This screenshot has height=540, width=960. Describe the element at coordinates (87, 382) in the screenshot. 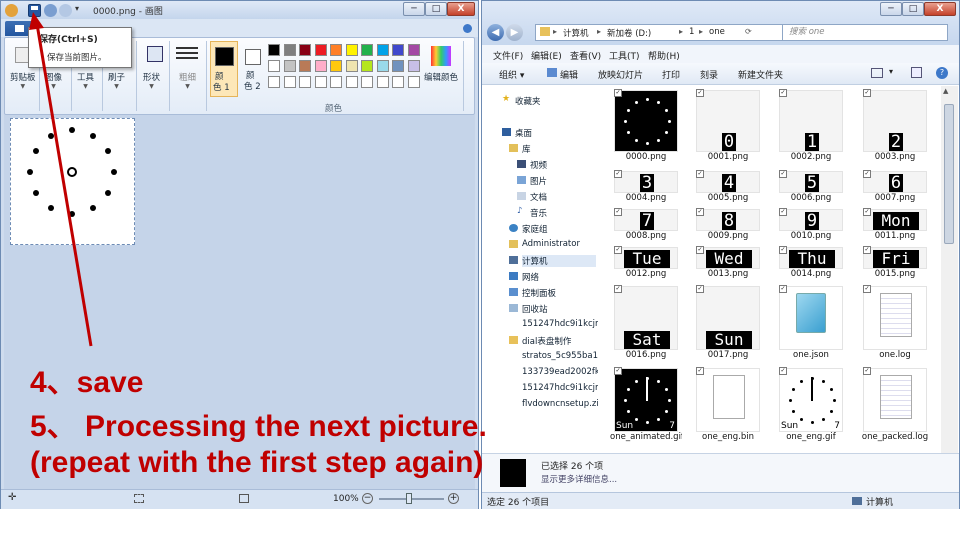

I see `step-4-caption: 4、save` at that location.